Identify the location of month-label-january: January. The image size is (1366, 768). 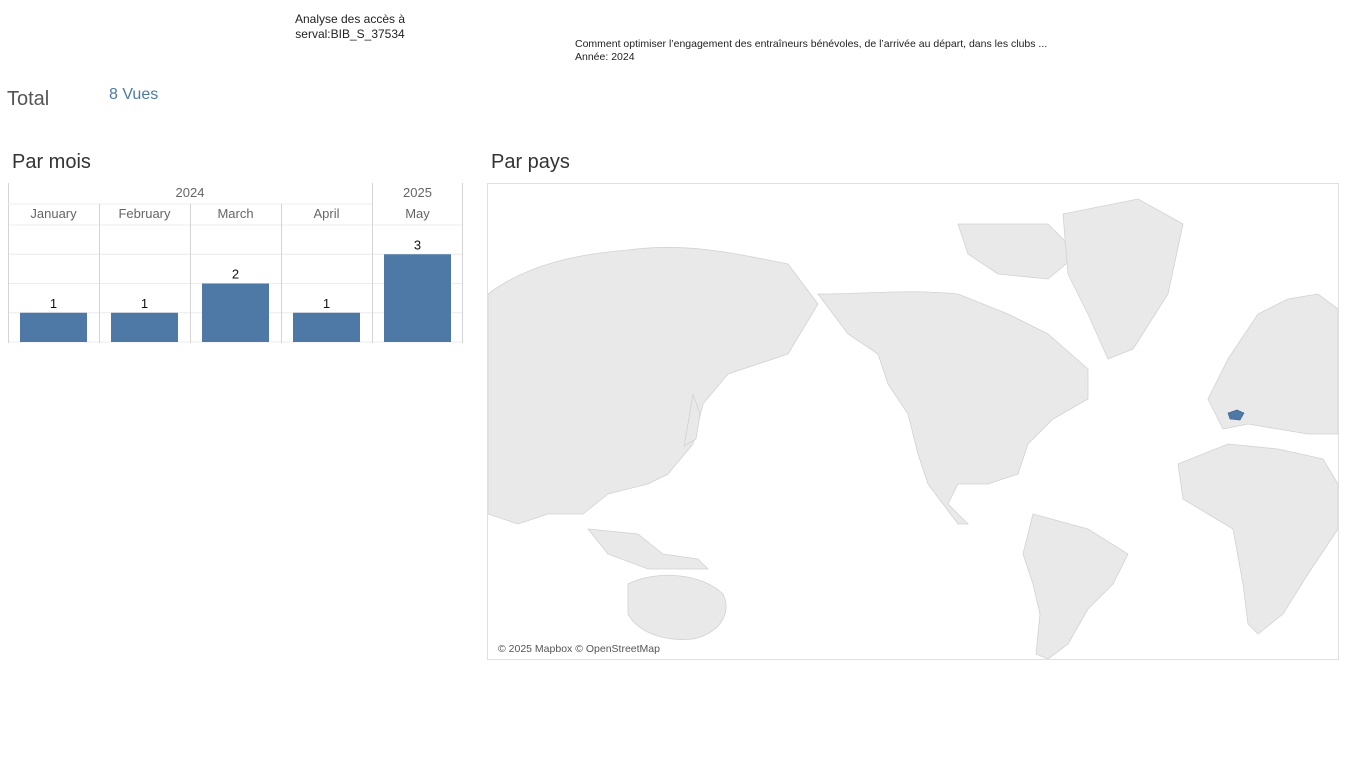
(53, 213).